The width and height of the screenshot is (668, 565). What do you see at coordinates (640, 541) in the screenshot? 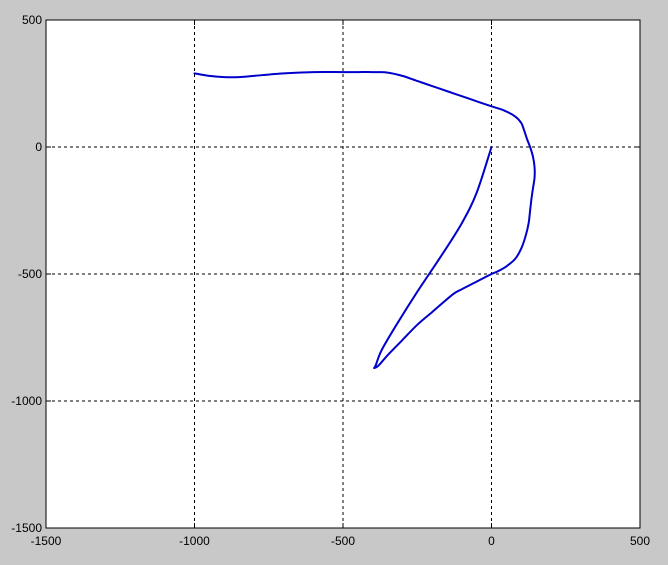
I see `x-tick-label: 500` at bounding box center [640, 541].